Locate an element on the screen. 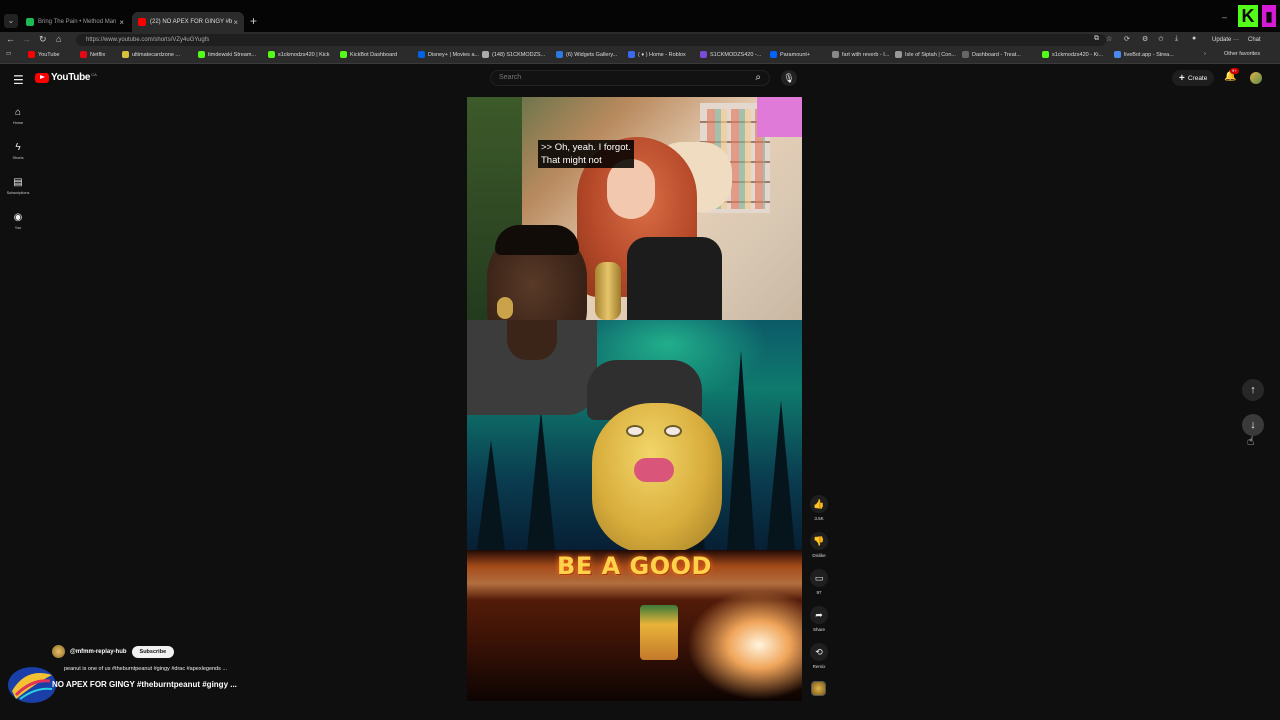  minimize-icon: – is located at coordinates (1224, 17).